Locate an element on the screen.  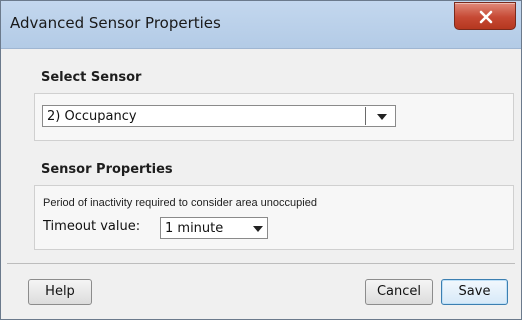
help-button: Help is located at coordinates (60, 292).